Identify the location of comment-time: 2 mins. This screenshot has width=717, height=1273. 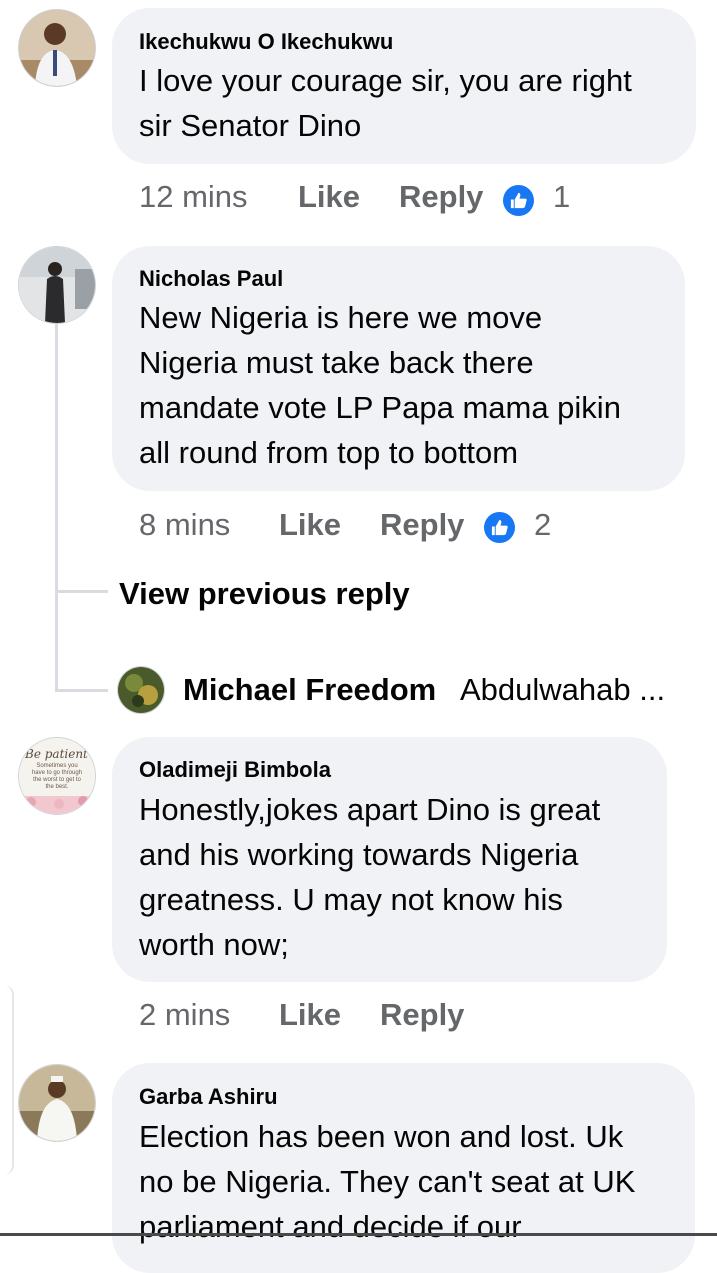
(184, 1015).